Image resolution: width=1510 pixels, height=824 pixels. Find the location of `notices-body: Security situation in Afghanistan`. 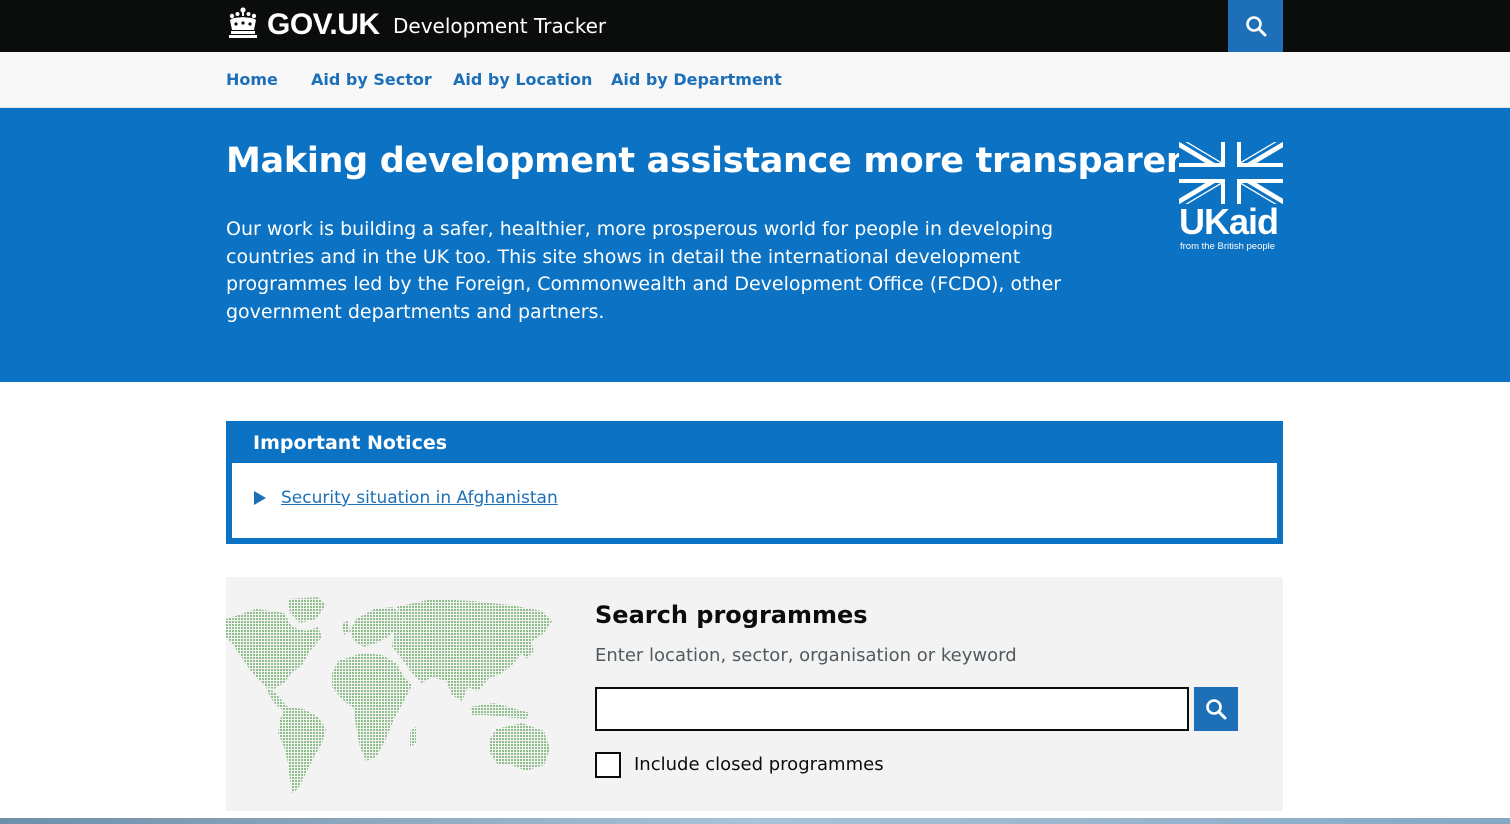

notices-body: Security situation in Afghanistan is located at coordinates (754, 500).